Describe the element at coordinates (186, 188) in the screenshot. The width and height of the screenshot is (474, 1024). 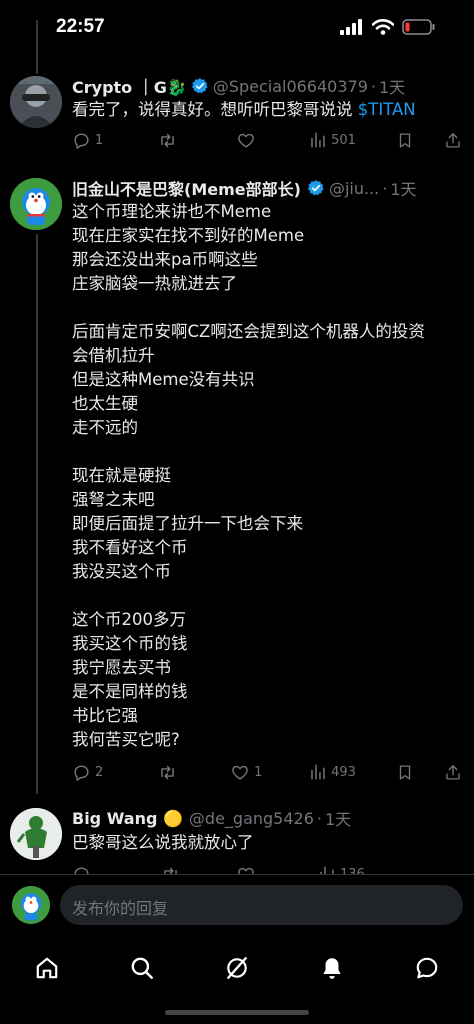
I see `display-name: 旧金山不是巴黎(Meme部部长)` at that location.